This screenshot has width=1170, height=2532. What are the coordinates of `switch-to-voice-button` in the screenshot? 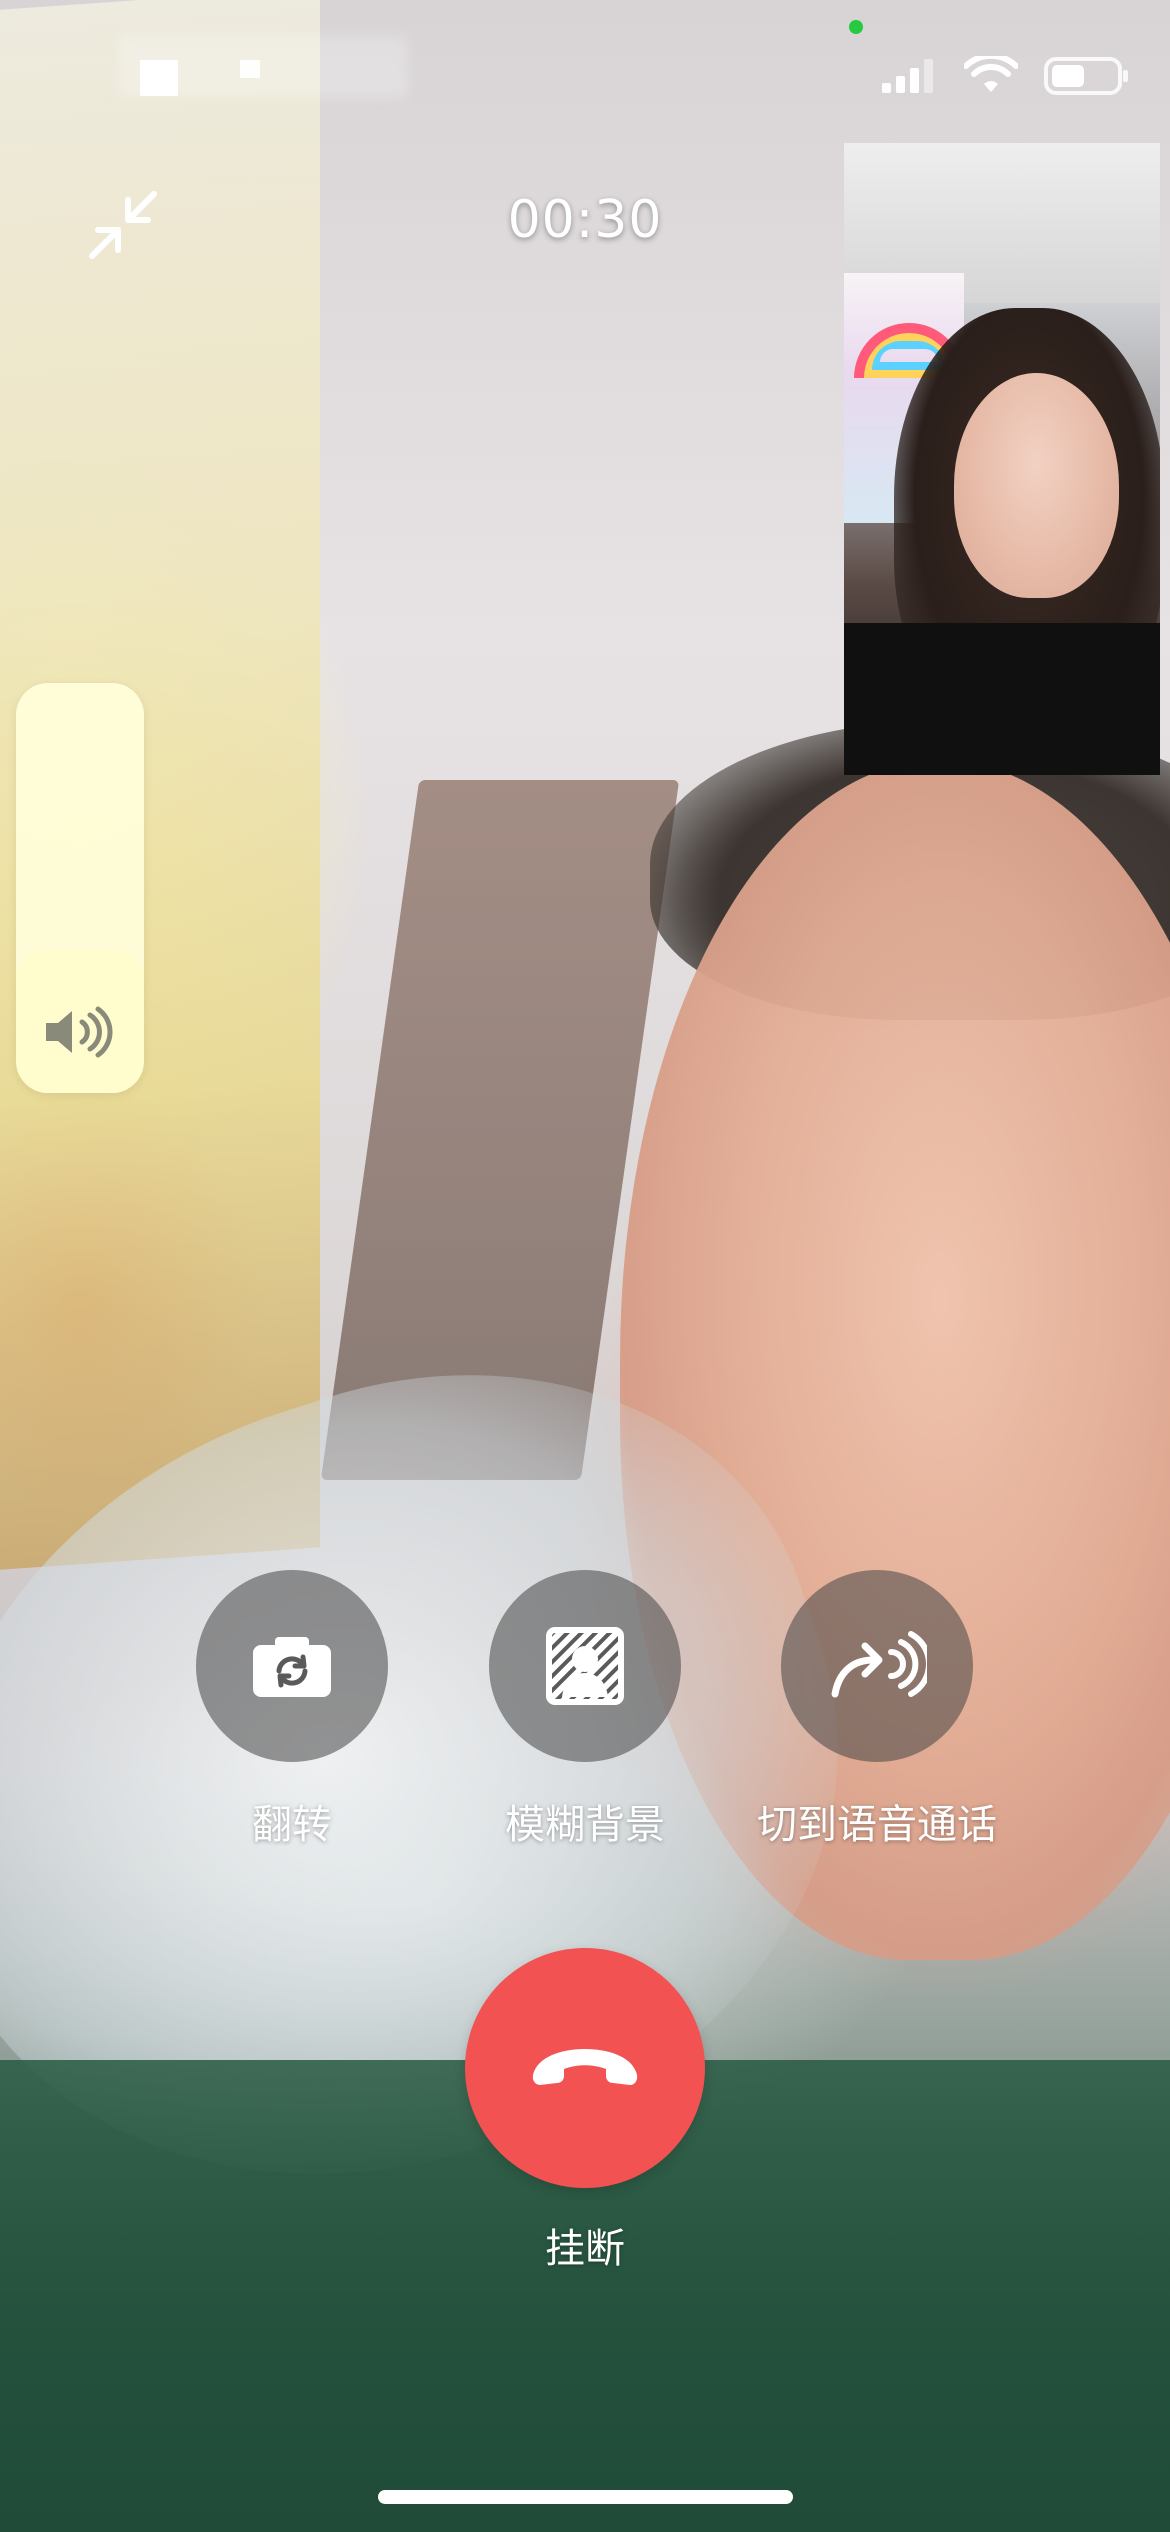 It's located at (877, 1666).